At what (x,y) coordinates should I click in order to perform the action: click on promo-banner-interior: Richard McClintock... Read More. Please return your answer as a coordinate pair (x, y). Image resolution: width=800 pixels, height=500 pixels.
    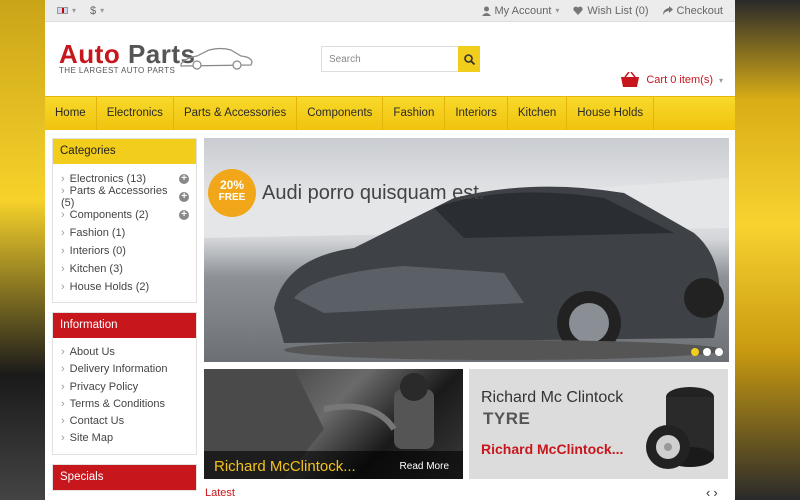
    Looking at the image, I should click on (333, 424).